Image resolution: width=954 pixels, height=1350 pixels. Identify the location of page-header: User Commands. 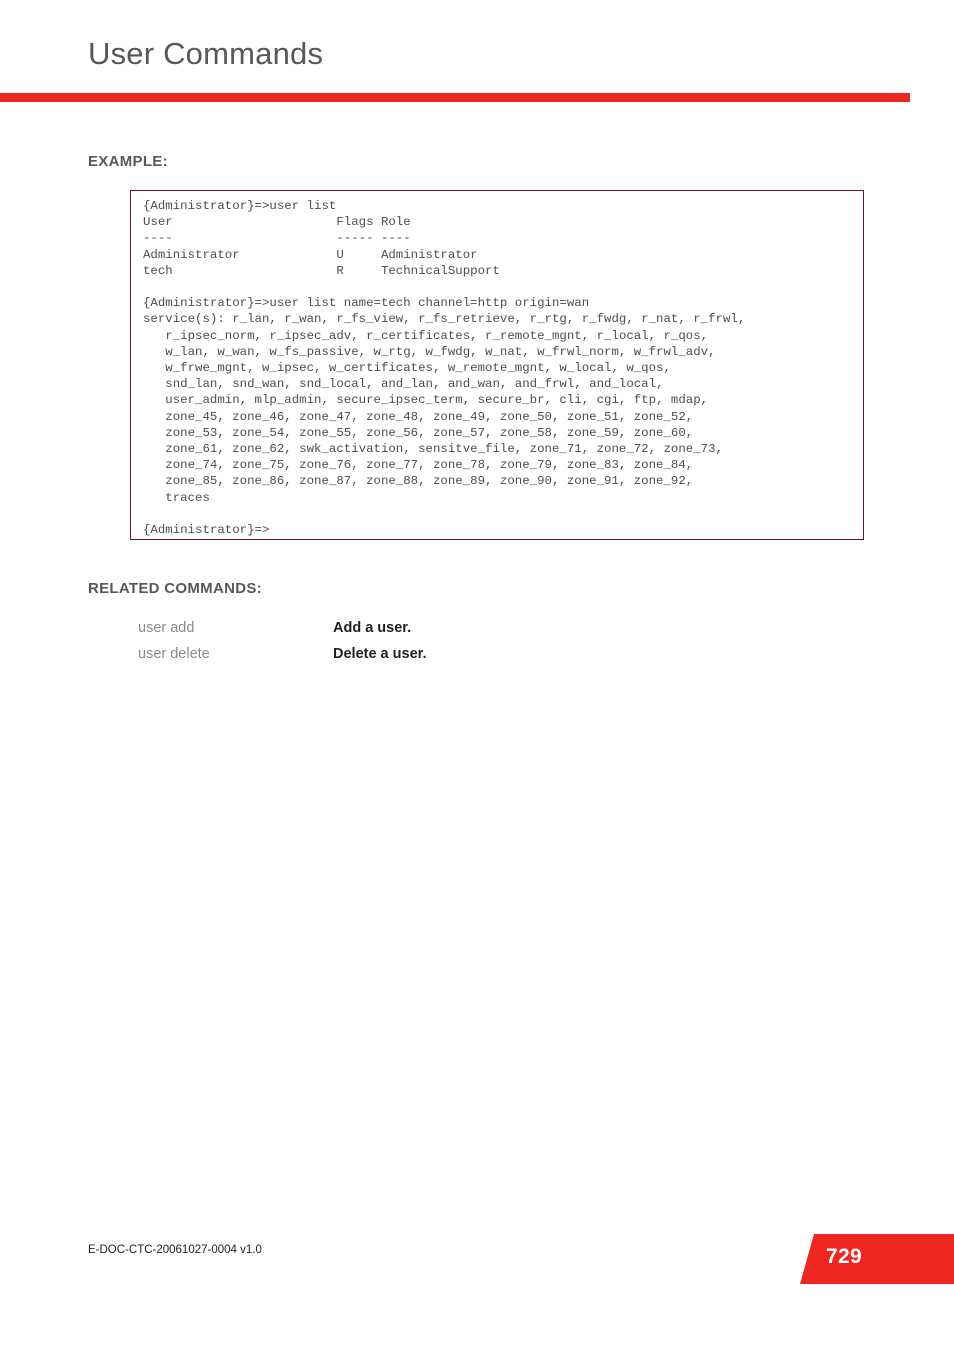
(477, 54).